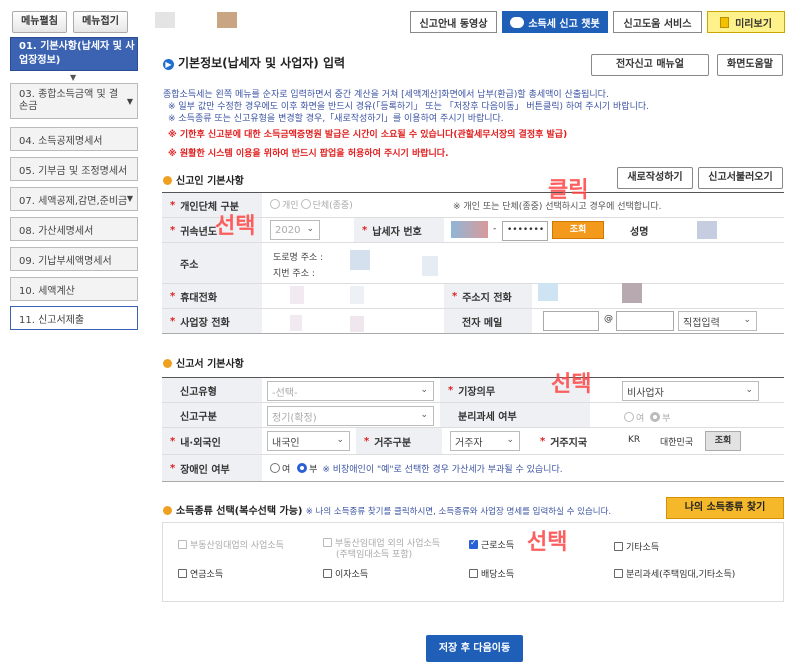  I want to click on help-service-button: 신고도움 서비스, so click(657, 22).